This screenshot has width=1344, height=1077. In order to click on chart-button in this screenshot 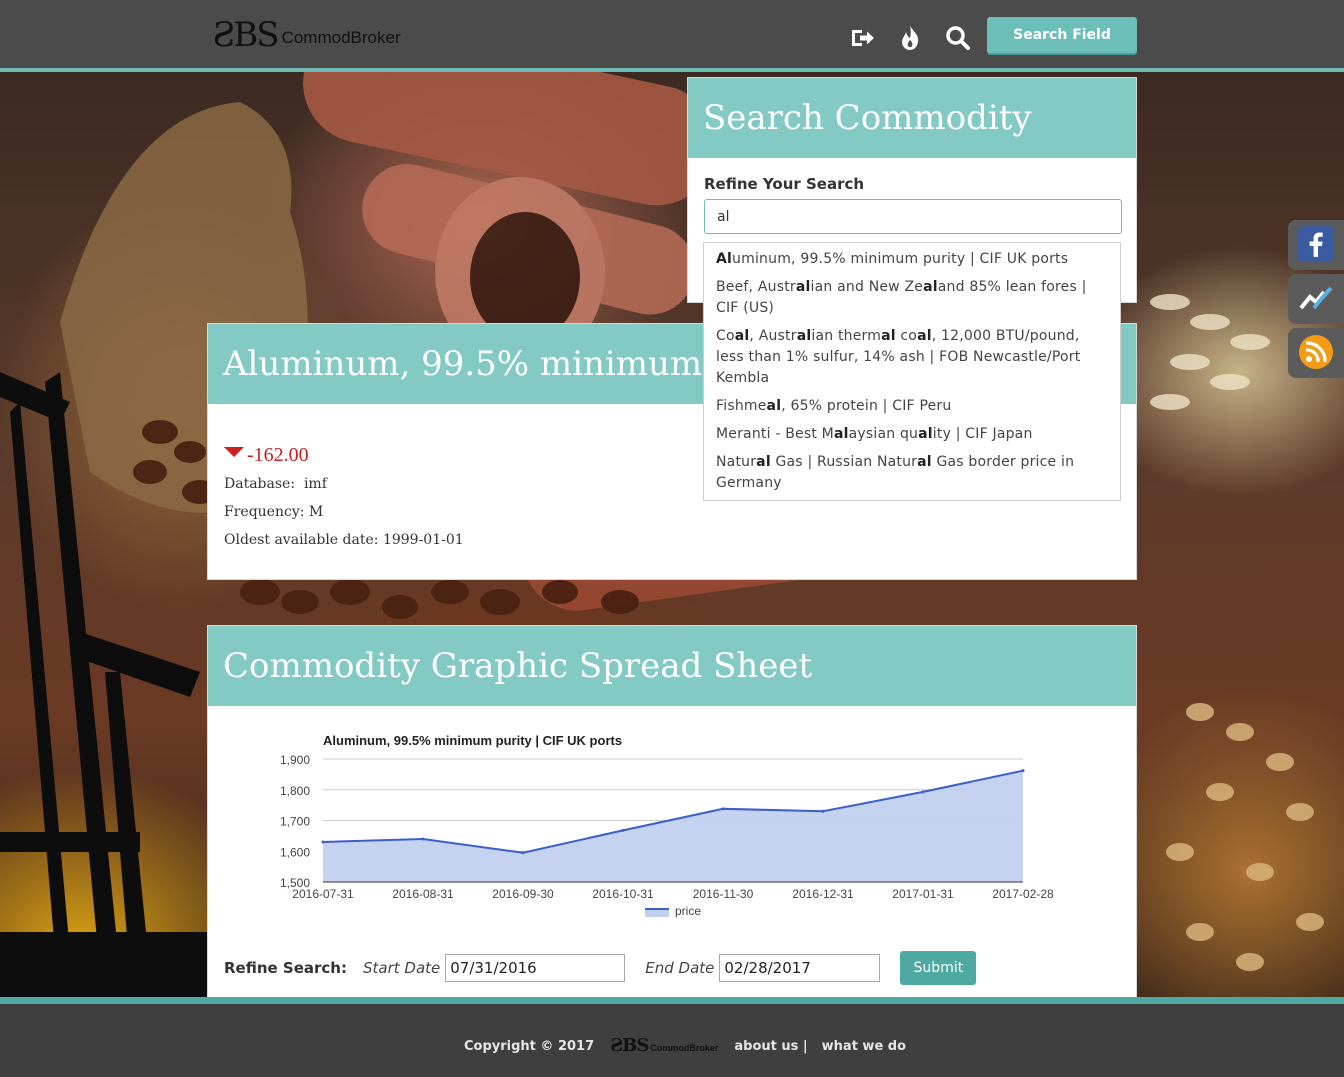, I will do `click(1316, 299)`.